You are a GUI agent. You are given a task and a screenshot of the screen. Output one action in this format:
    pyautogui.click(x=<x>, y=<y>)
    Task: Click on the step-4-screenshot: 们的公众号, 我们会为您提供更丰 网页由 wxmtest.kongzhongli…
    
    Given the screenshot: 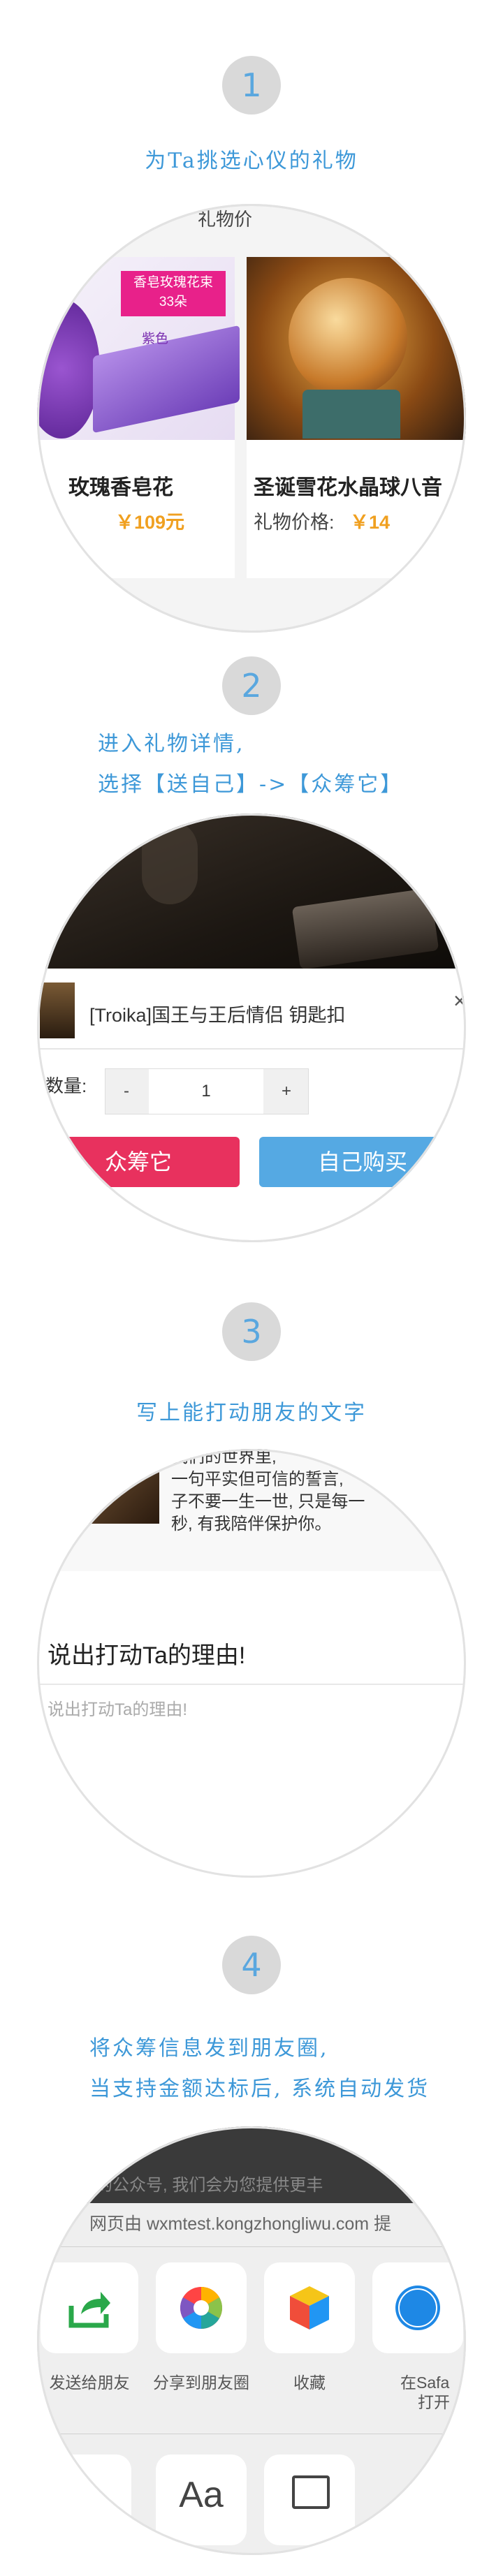 What is the action you would take?
    pyautogui.click(x=251, y=2340)
    